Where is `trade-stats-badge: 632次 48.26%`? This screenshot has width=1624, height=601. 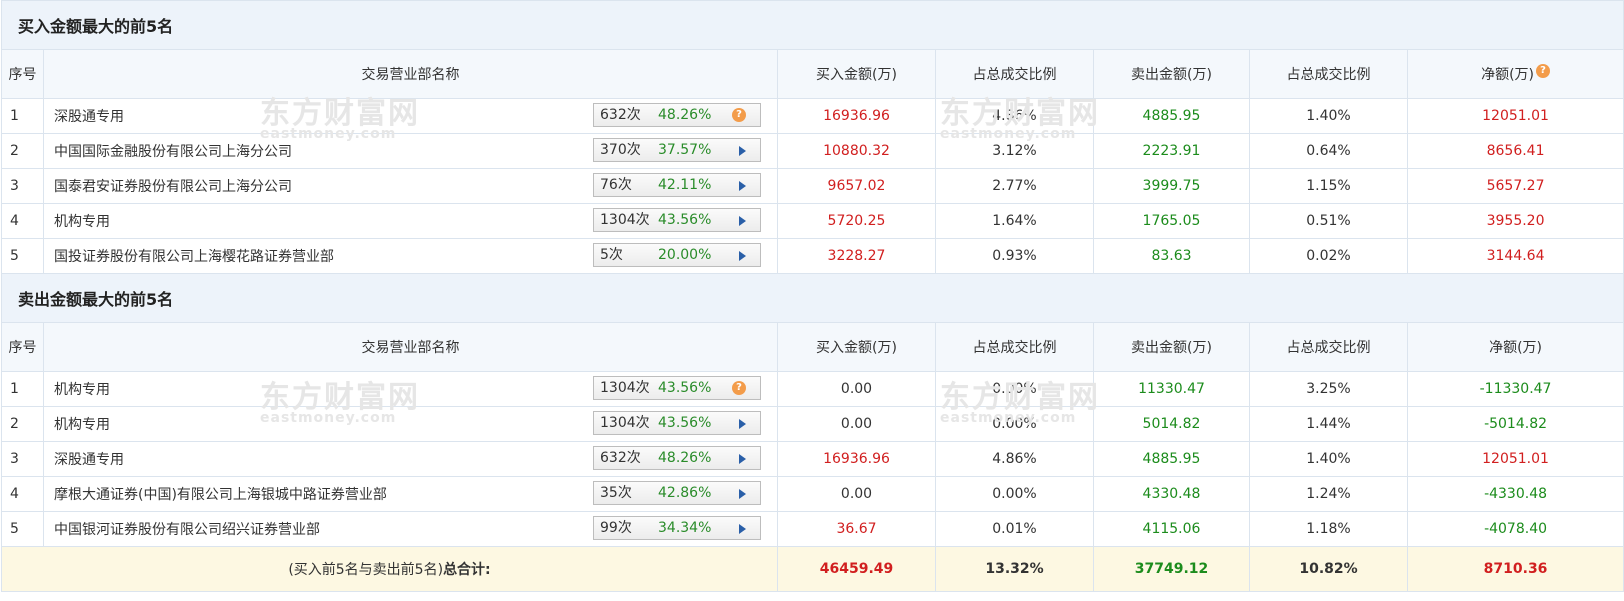
trade-stats-badge: 632次 48.26% is located at coordinates (677, 458).